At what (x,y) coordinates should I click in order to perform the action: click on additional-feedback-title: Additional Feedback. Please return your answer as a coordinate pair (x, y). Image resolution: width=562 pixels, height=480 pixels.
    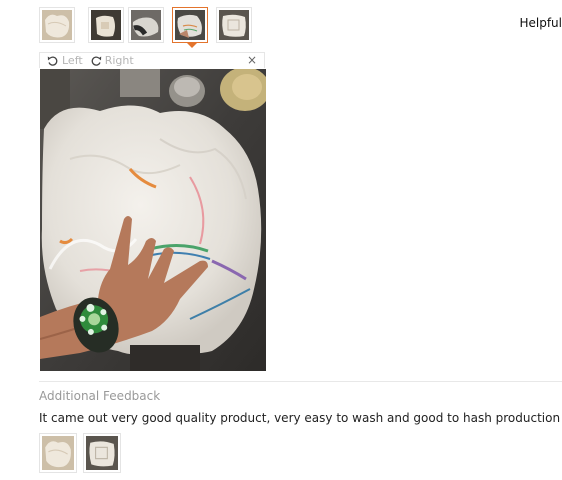
    Looking at the image, I should click on (100, 396).